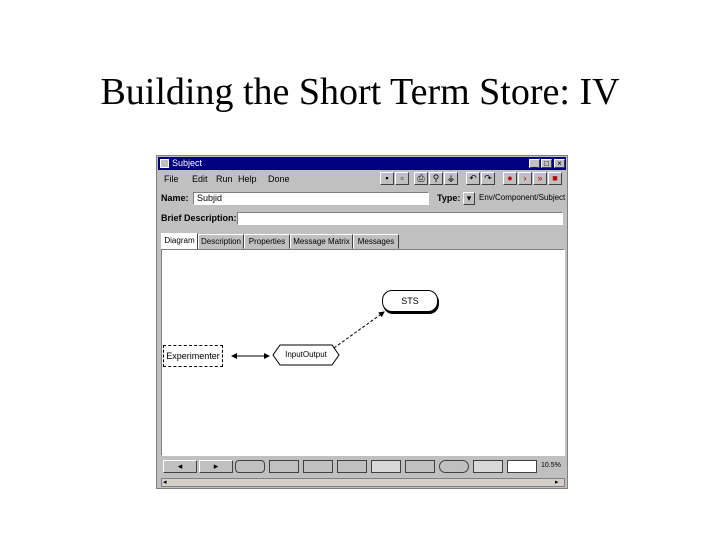 This screenshot has width=720, height=540. Describe the element at coordinates (454, 466) in the screenshot. I see `palette-oval-icon` at that location.